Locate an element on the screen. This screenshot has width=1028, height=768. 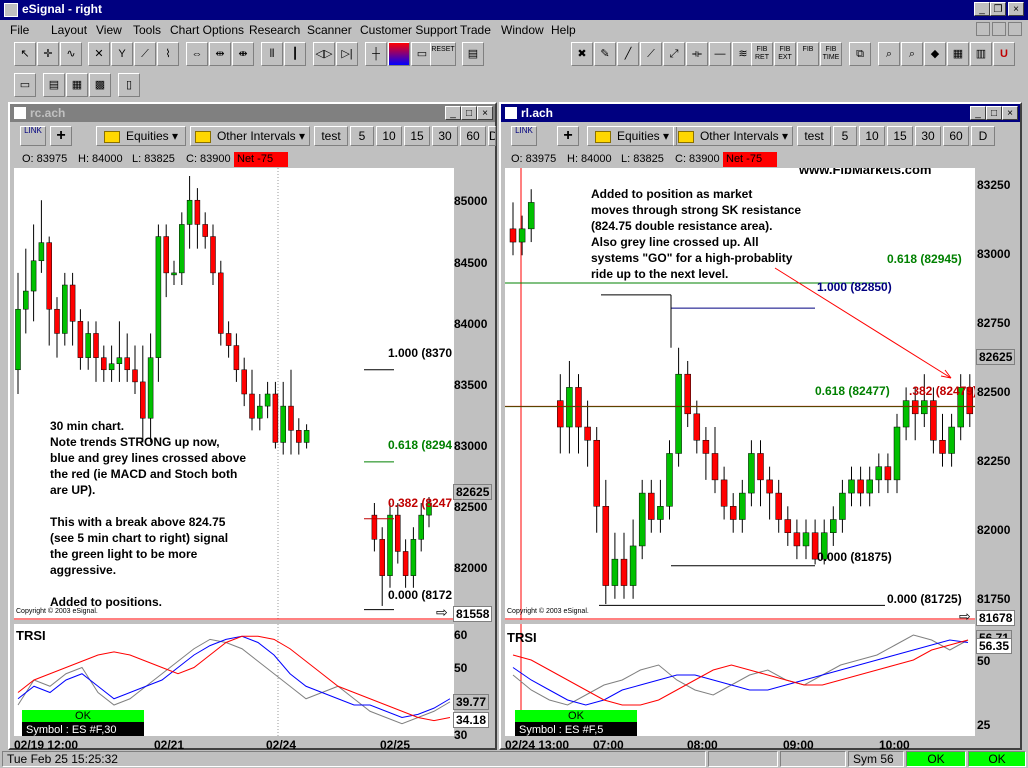
right-interval-10: 10 is located at coordinates (872, 136).